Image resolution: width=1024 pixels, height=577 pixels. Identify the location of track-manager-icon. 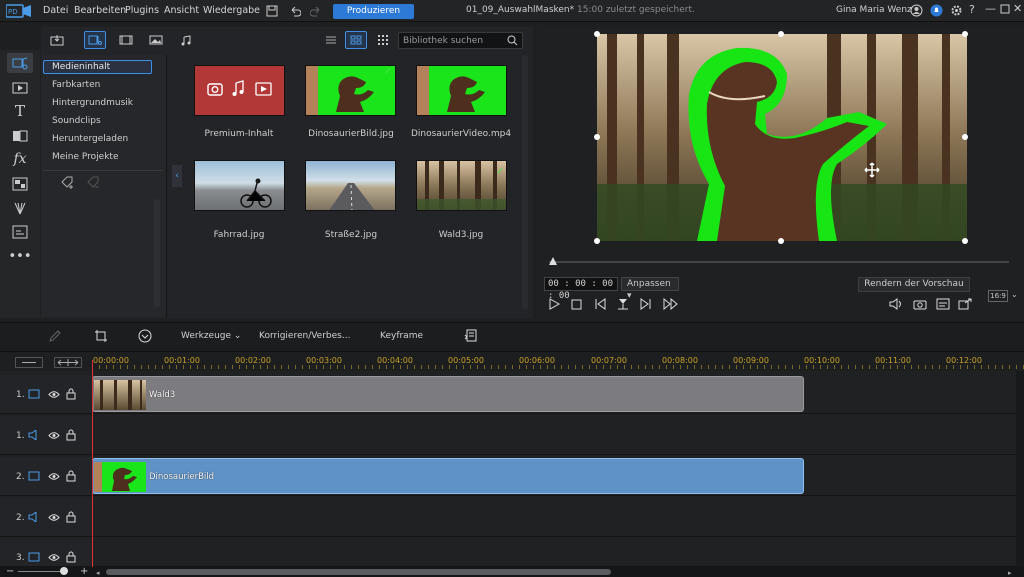
(29, 362).